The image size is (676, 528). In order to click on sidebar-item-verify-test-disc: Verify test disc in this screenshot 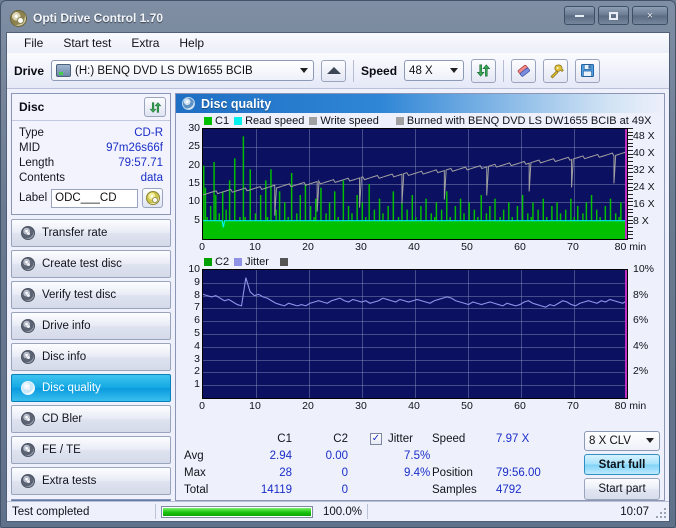, I will do `click(91, 295)`.